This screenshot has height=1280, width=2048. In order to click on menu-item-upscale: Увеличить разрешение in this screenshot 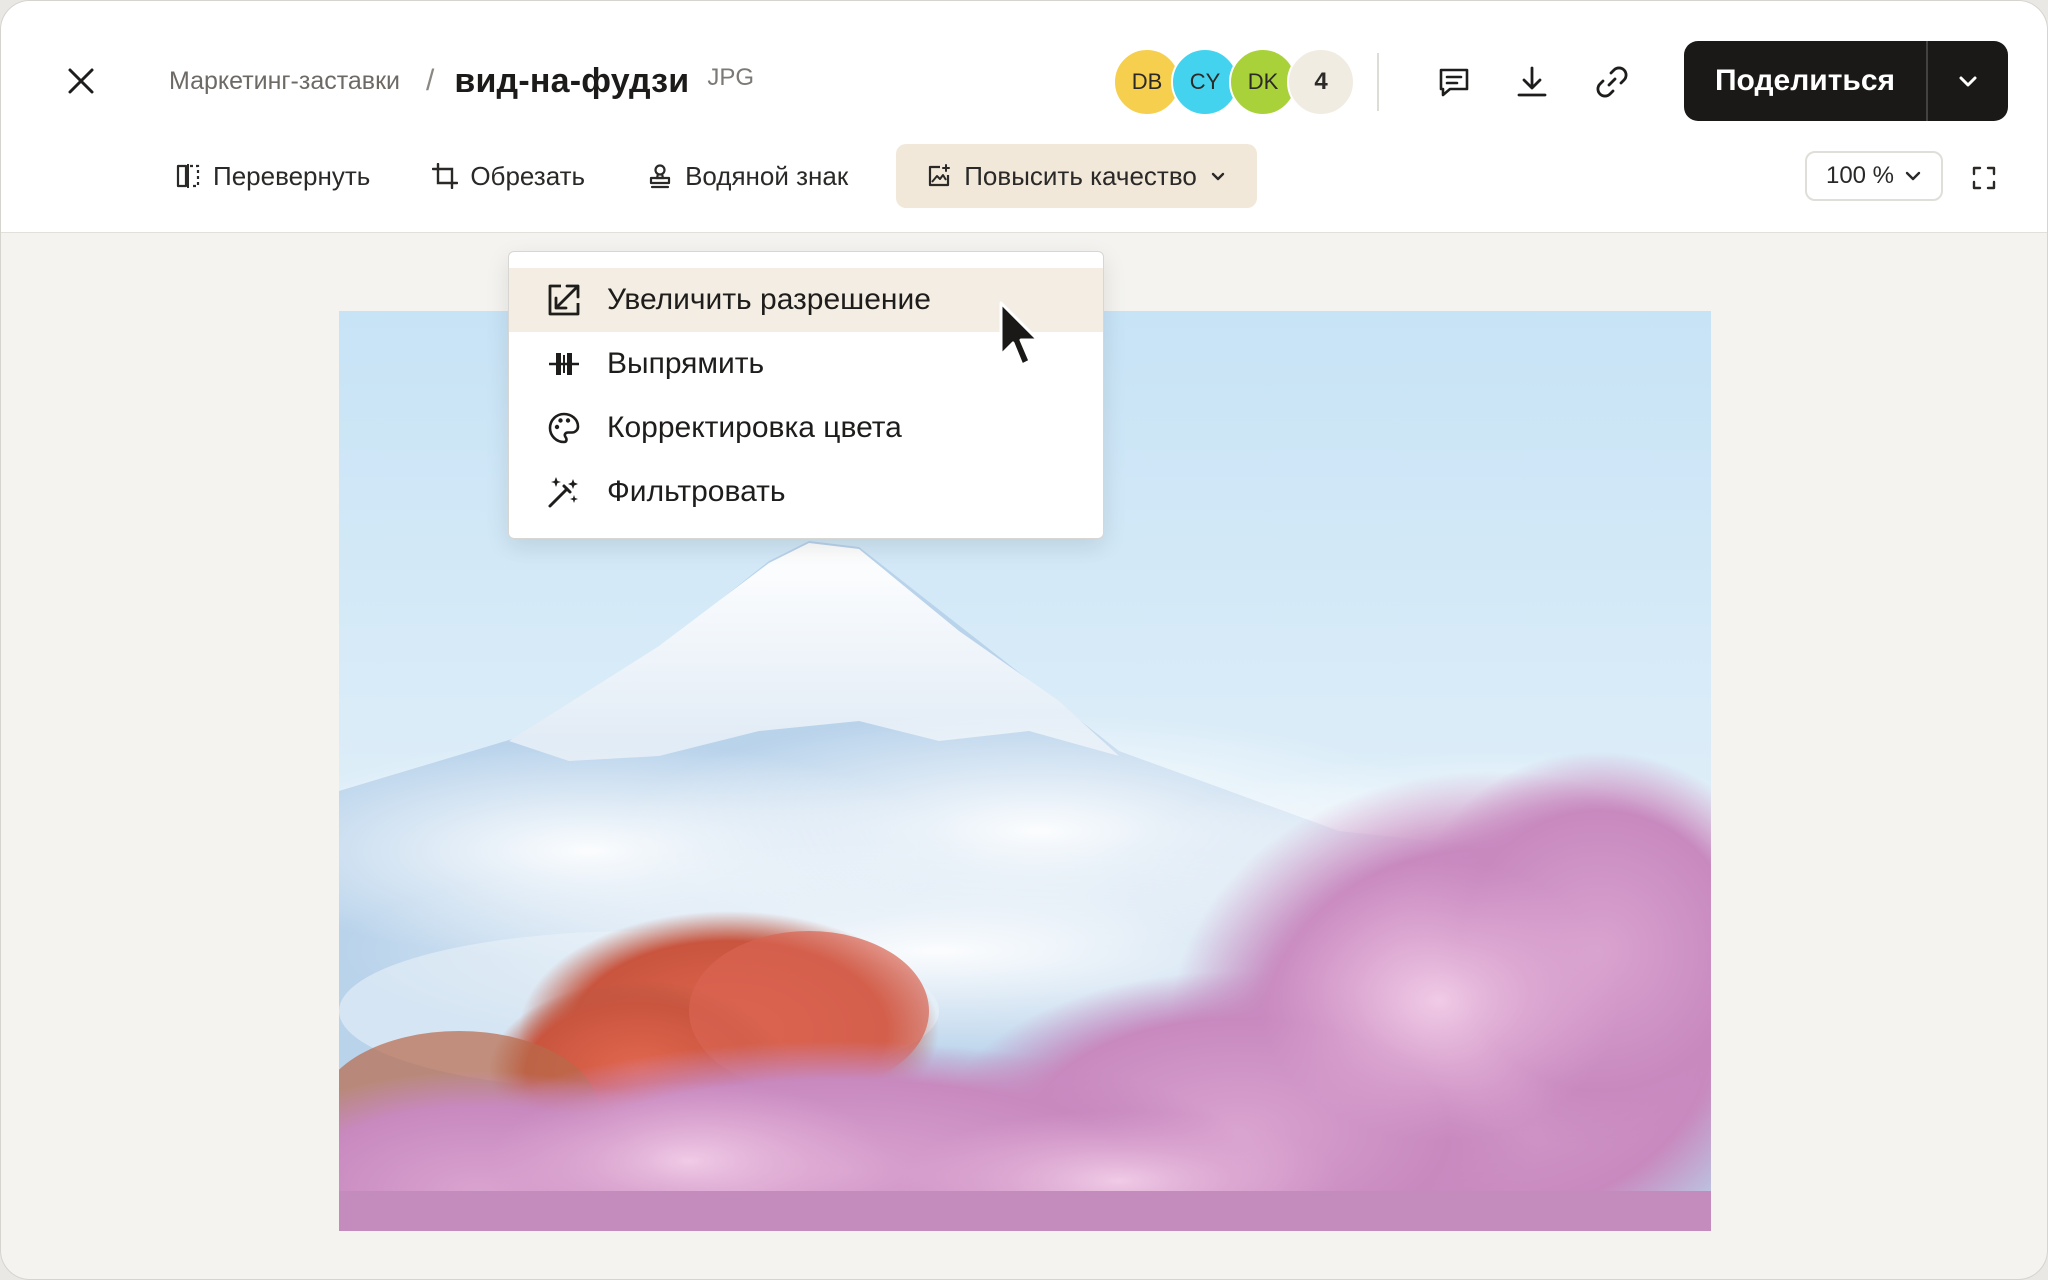, I will do `click(806, 300)`.